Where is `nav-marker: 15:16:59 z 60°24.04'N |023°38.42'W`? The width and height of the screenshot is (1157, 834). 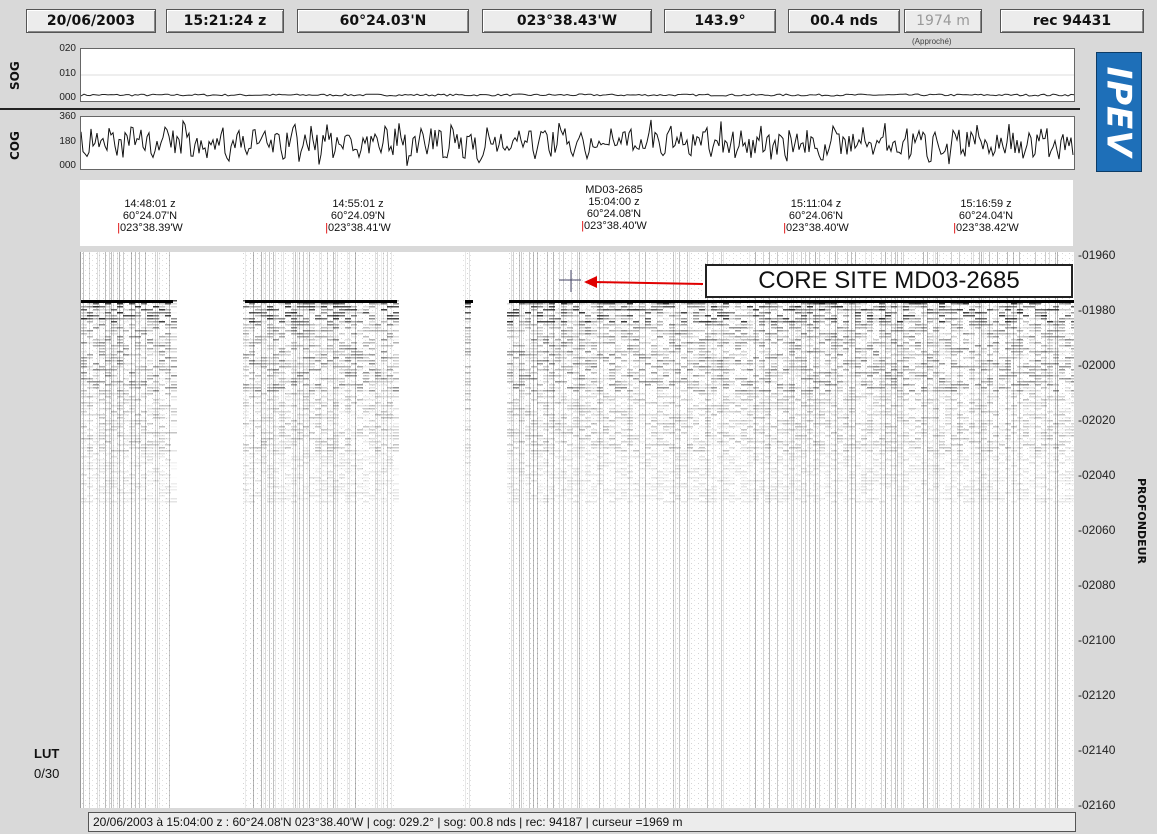
nav-marker: 15:16:59 z 60°24.04'N |023°38.42'W is located at coordinates (986, 216).